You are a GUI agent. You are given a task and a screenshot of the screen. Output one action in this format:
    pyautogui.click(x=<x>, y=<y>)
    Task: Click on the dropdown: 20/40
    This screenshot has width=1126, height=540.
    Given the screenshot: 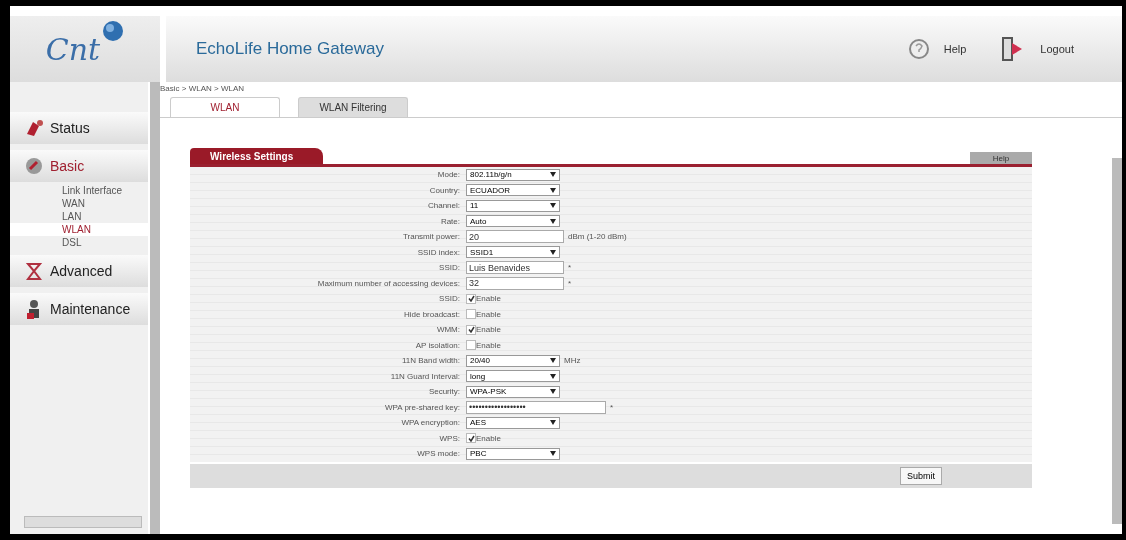 What is the action you would take?
    pyautogui.click(x=513, y=360)
    